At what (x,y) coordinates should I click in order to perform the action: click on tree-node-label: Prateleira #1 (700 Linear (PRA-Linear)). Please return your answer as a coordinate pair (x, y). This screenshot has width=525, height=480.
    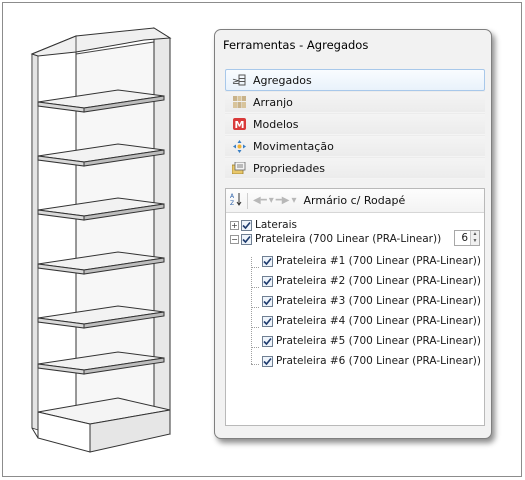
    Looking at the image, I should click on (378, 261).